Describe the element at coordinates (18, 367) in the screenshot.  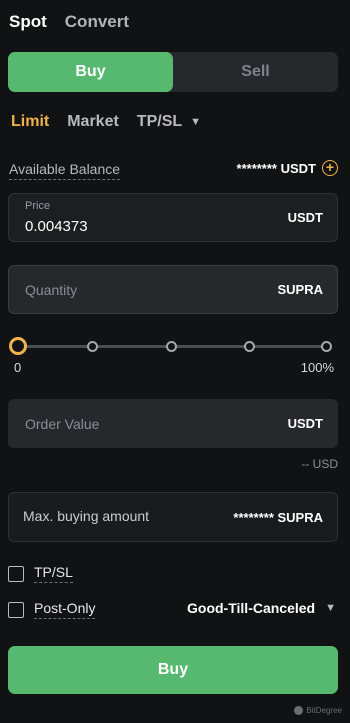
I see `slider-min-label: 0` at that location.